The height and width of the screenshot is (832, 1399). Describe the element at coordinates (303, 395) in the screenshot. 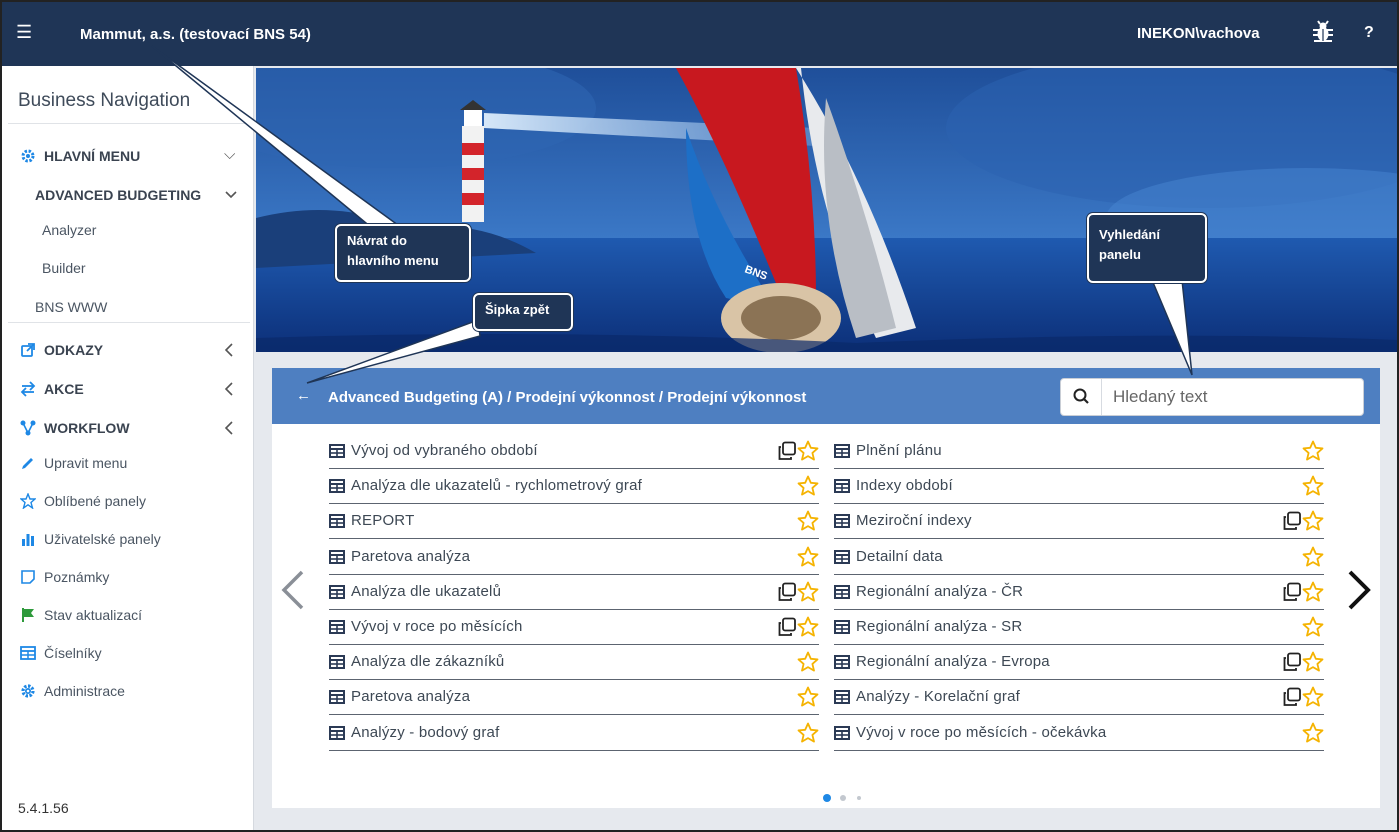

I see `back-arrow-button: ←` at that location.